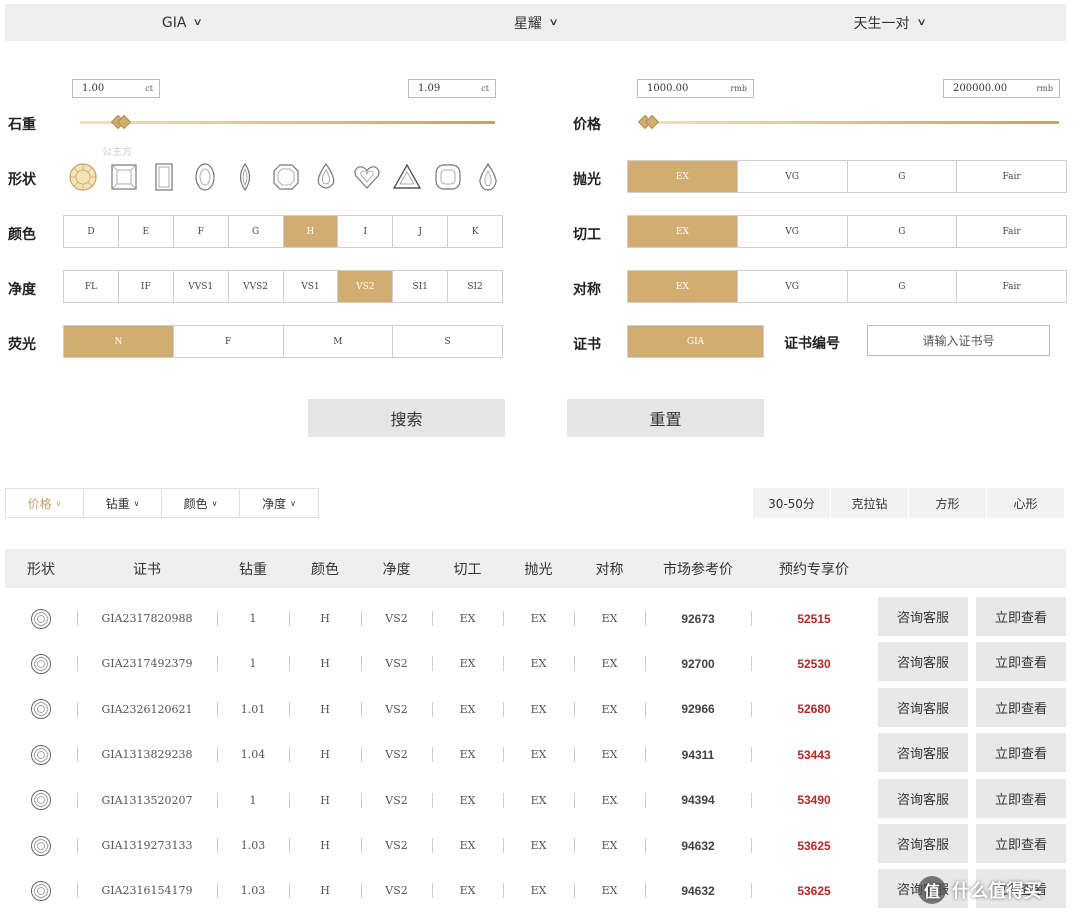 The image size is (1080, 916). I want to click on cell-special: 53490, so click(814, 800).